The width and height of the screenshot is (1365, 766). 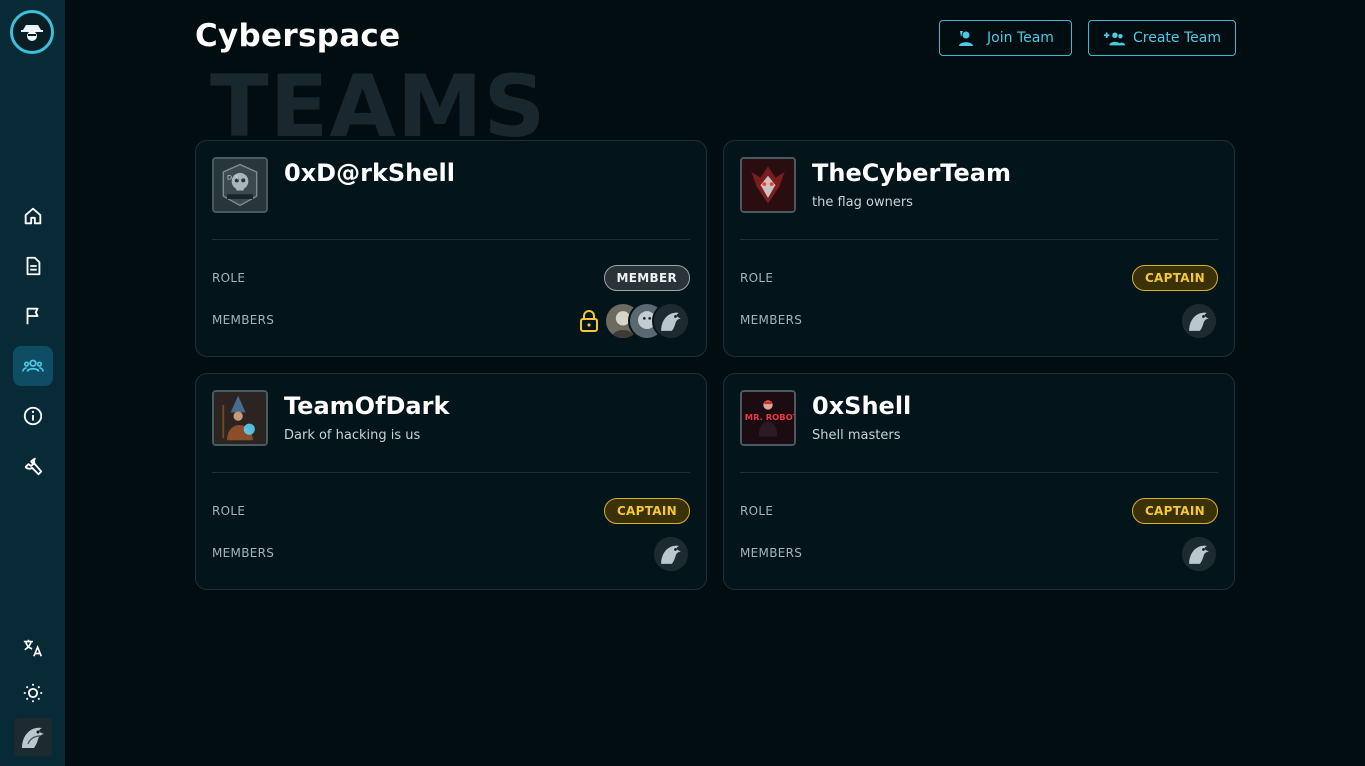 I want to click on team-logo: D X, so click(x=240, y=185).